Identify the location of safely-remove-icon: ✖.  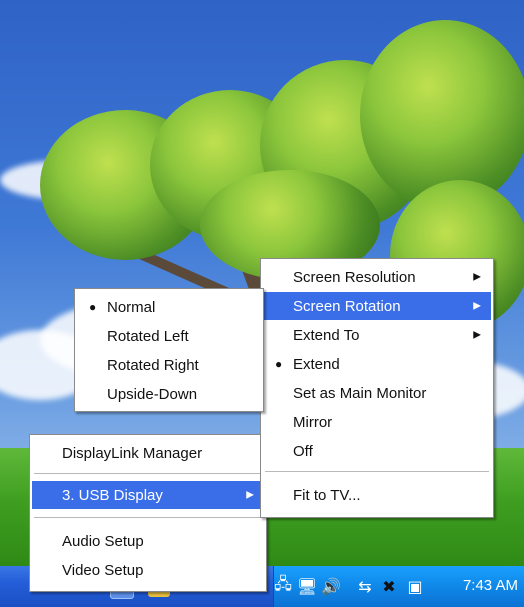
(389, 586).